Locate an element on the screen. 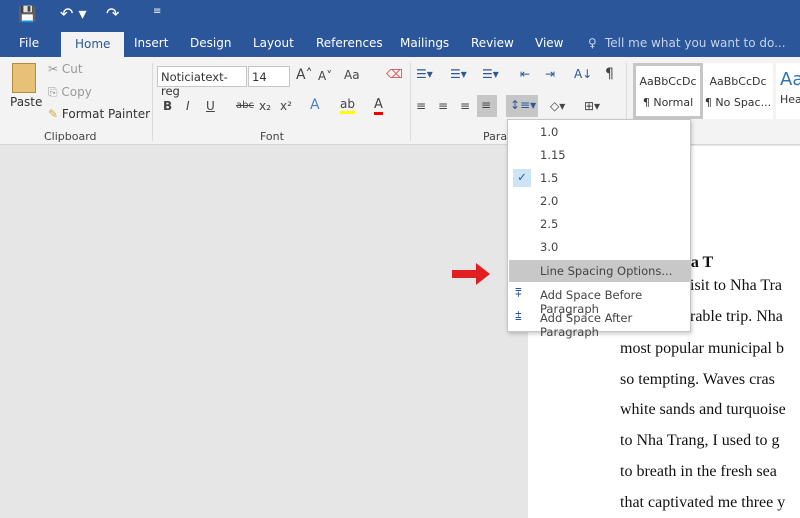 This screenshot has width=800, height=518. menu-item-label: 3.0 is located at coordinates (549, 247).